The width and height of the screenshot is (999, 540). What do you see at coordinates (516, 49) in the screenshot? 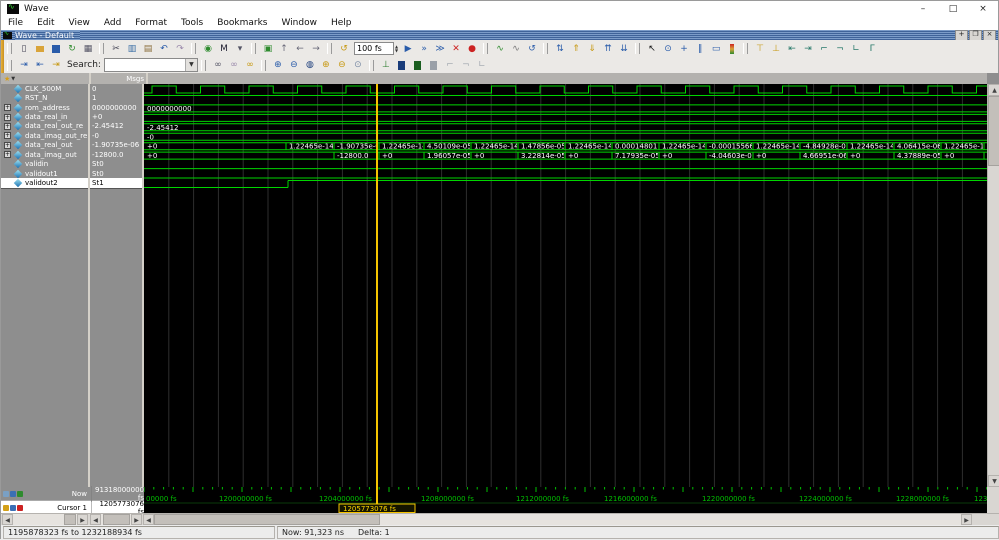
I see `add-wave-window-icon: ∿` at bounding box center [516, 49].